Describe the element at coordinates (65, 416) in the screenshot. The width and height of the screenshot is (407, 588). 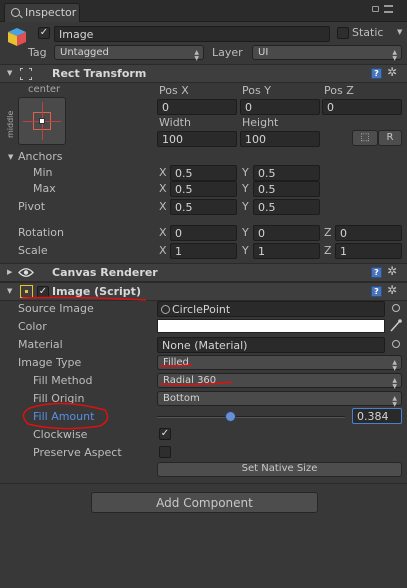
I see `annotation-circle-fill-amount` at that location.